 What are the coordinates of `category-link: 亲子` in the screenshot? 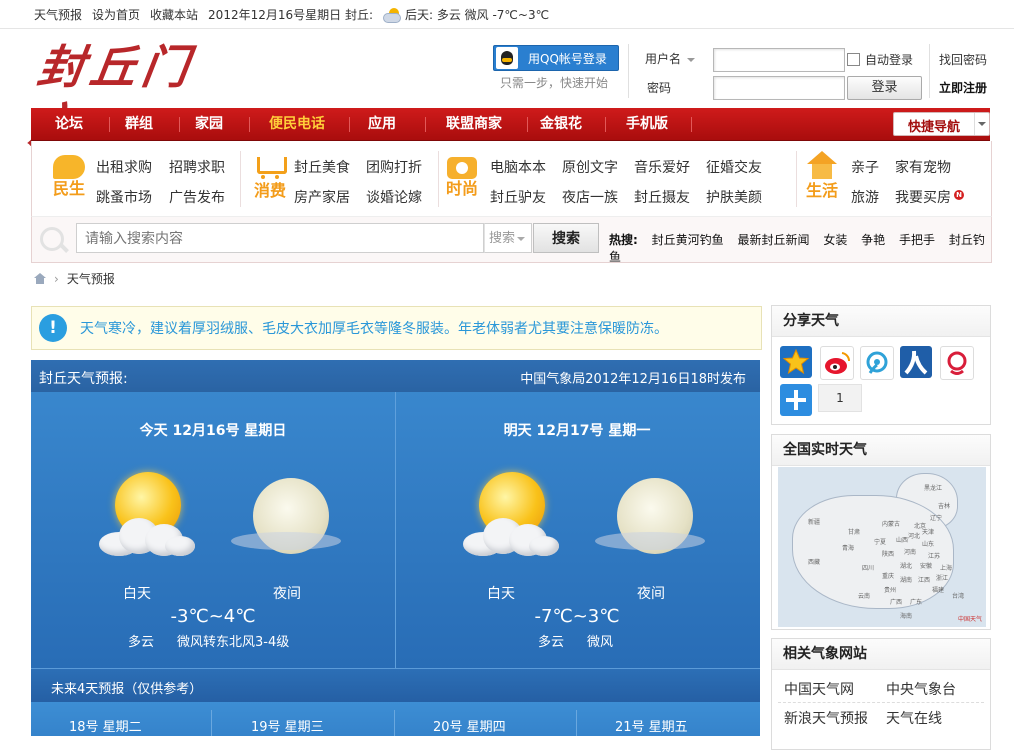 It's located at (865, 167).